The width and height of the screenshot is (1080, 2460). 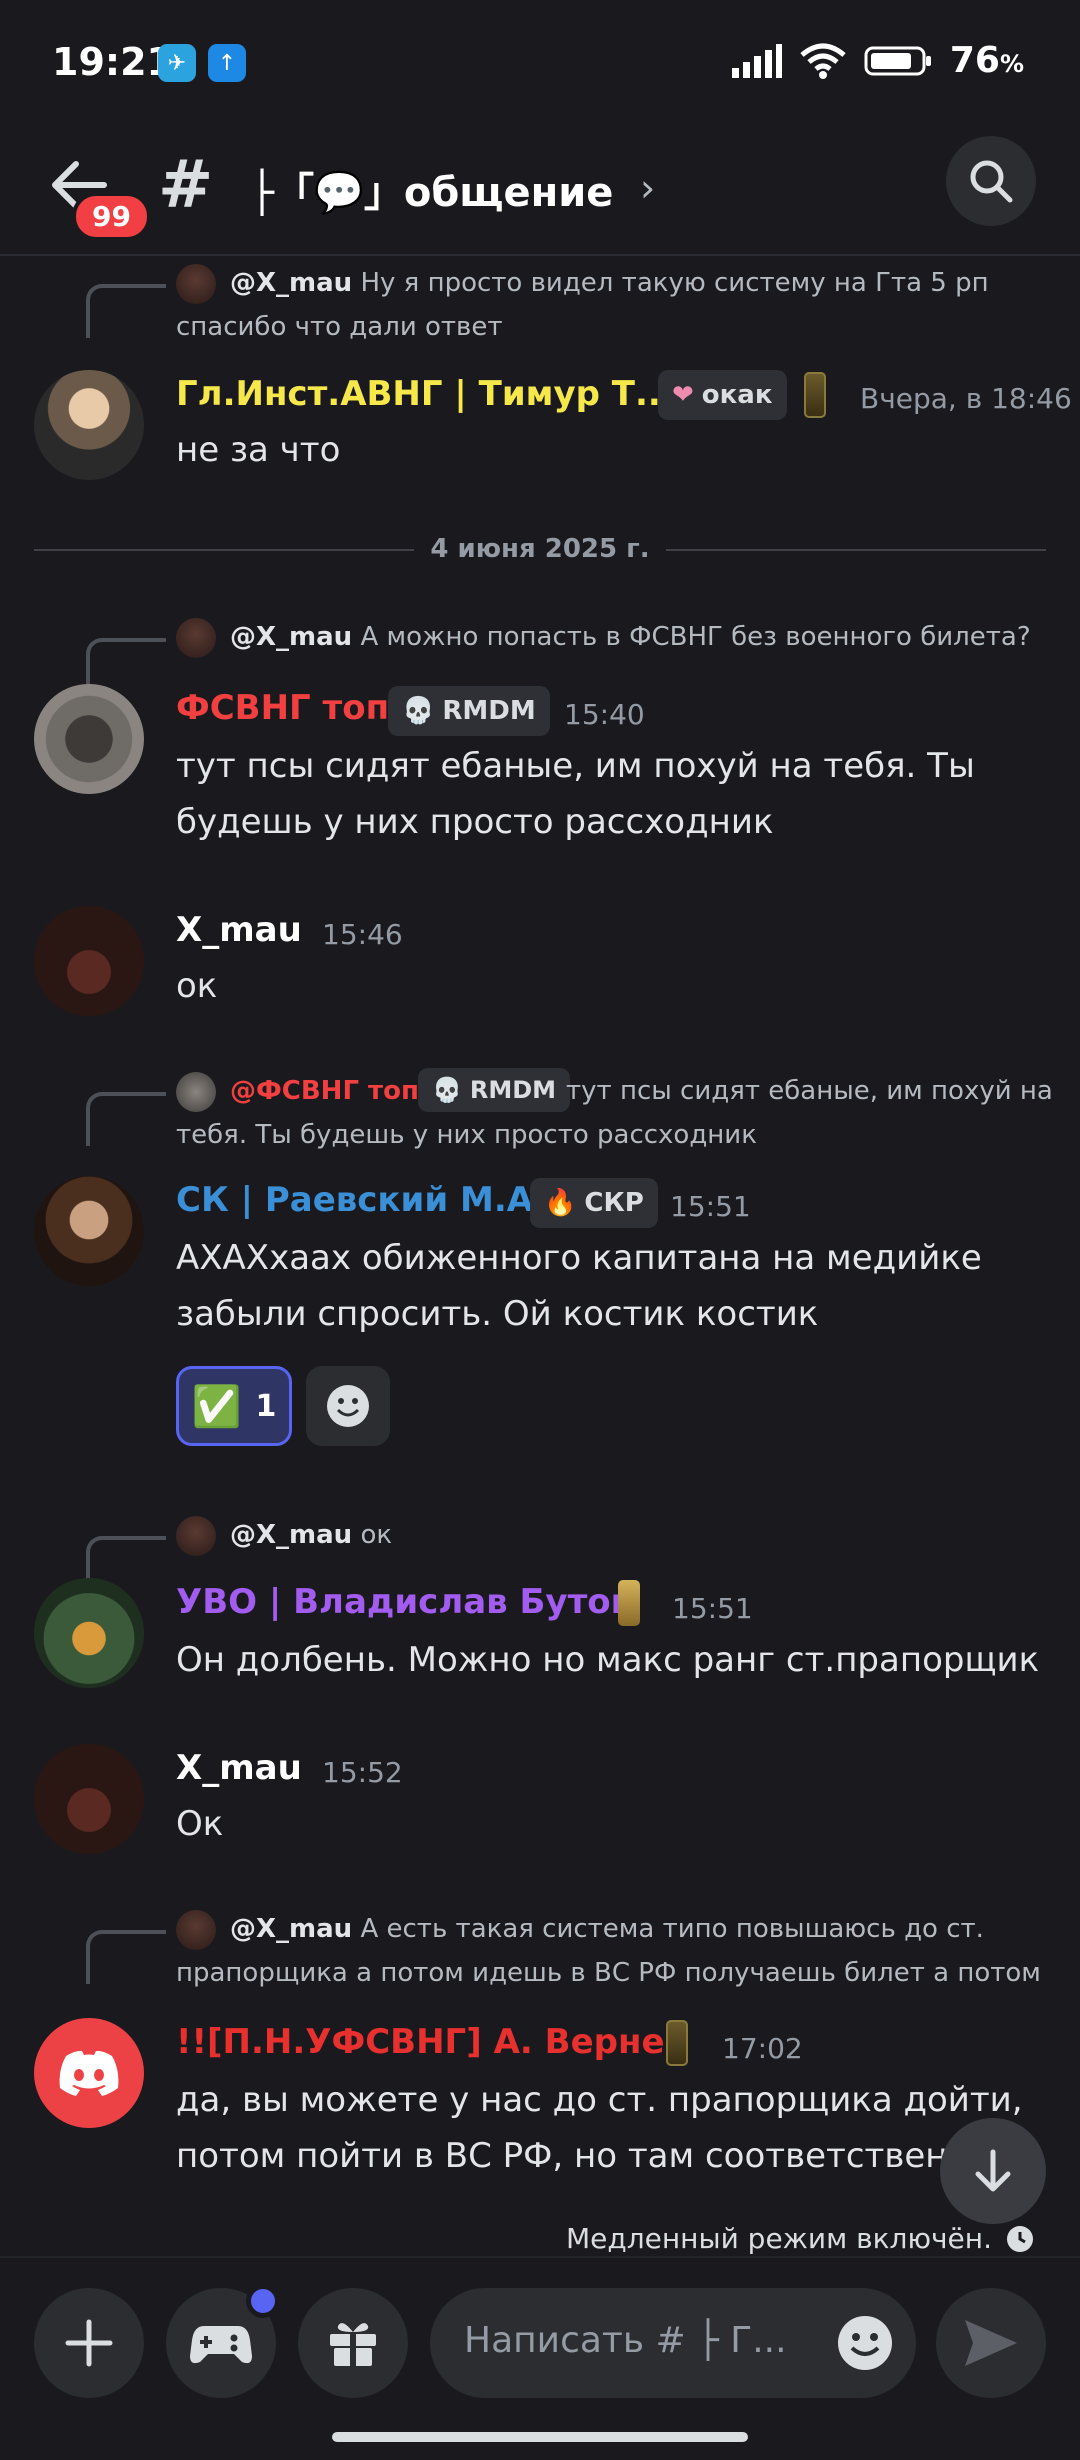 I want to click on status-indicators: 76%, so click(x=877, y=60).